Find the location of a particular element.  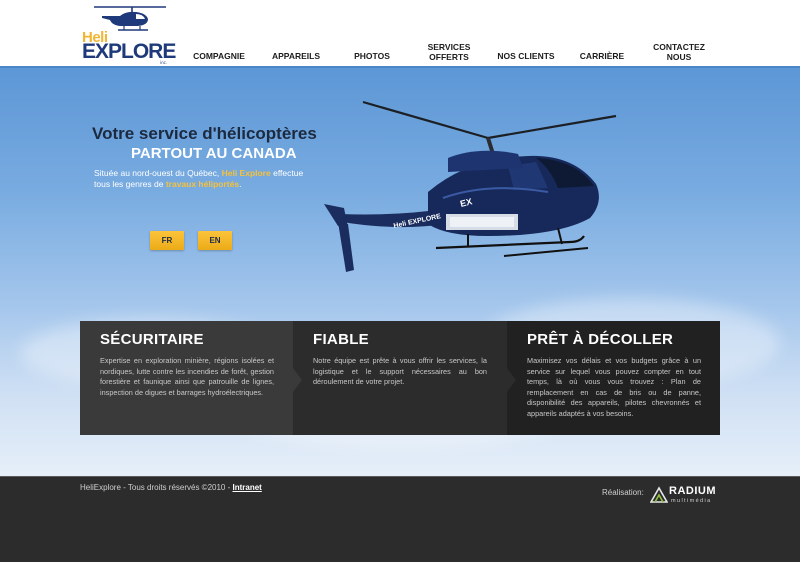

helicopter-photo: EX Heli EXPLORE is located at coordinates (470, 186).